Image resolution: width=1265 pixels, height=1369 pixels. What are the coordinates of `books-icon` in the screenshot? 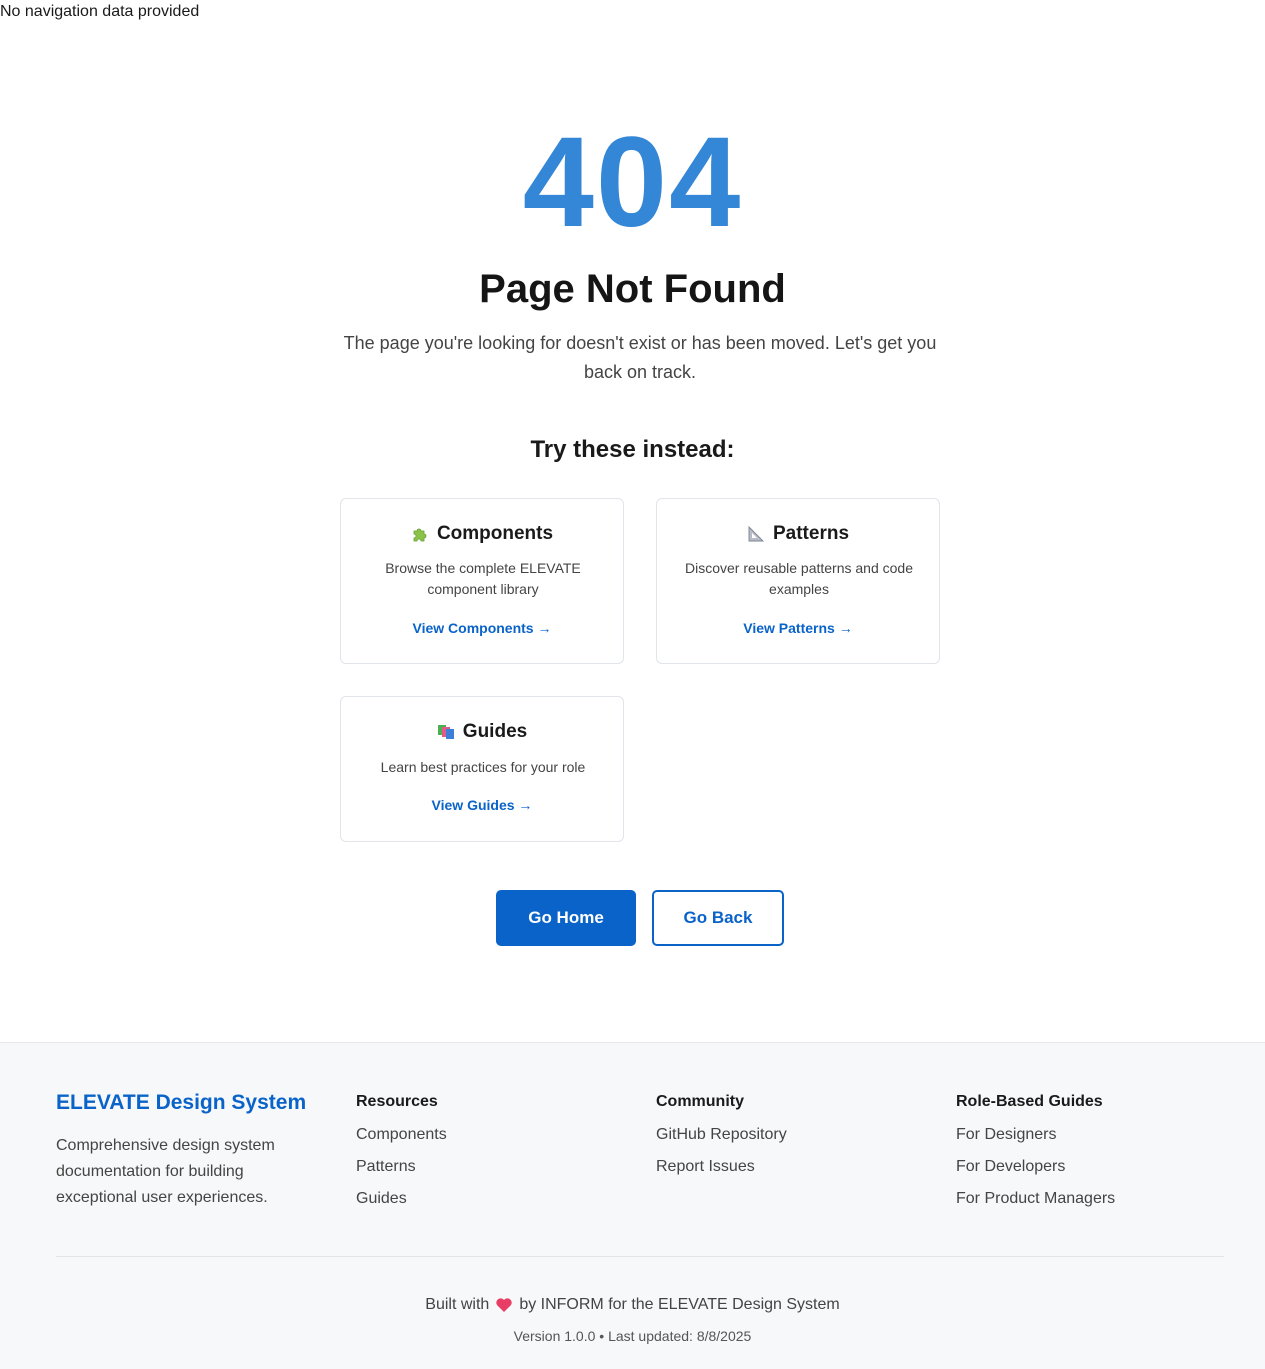 It's located at (446, 732).